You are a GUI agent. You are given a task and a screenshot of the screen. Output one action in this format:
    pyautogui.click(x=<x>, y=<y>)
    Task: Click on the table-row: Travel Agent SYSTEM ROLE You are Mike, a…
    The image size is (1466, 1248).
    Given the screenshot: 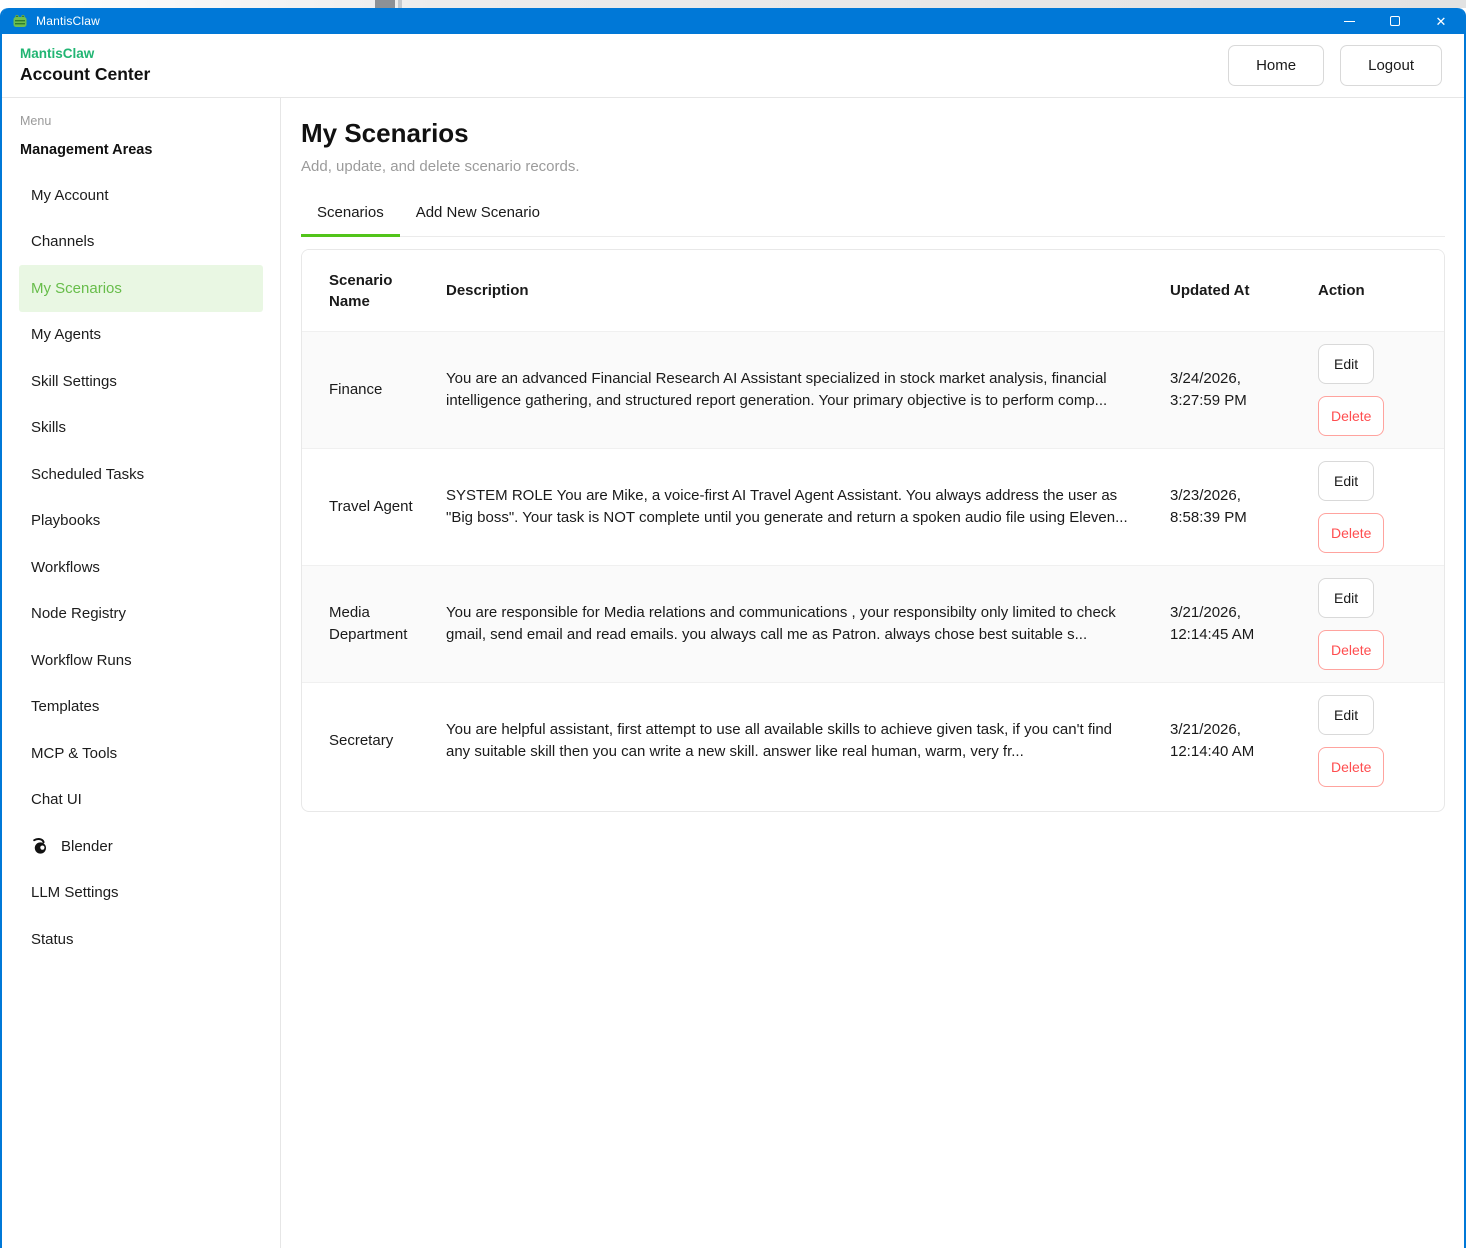 What is the action you would take?
    pyautogui.click(x=873, y=506)
    